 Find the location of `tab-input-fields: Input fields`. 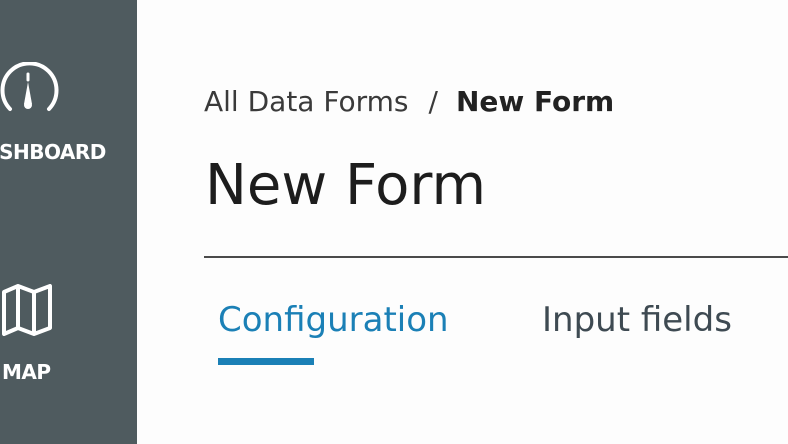

tab-input-fields: Input fields is located at coordinates (637, 320).